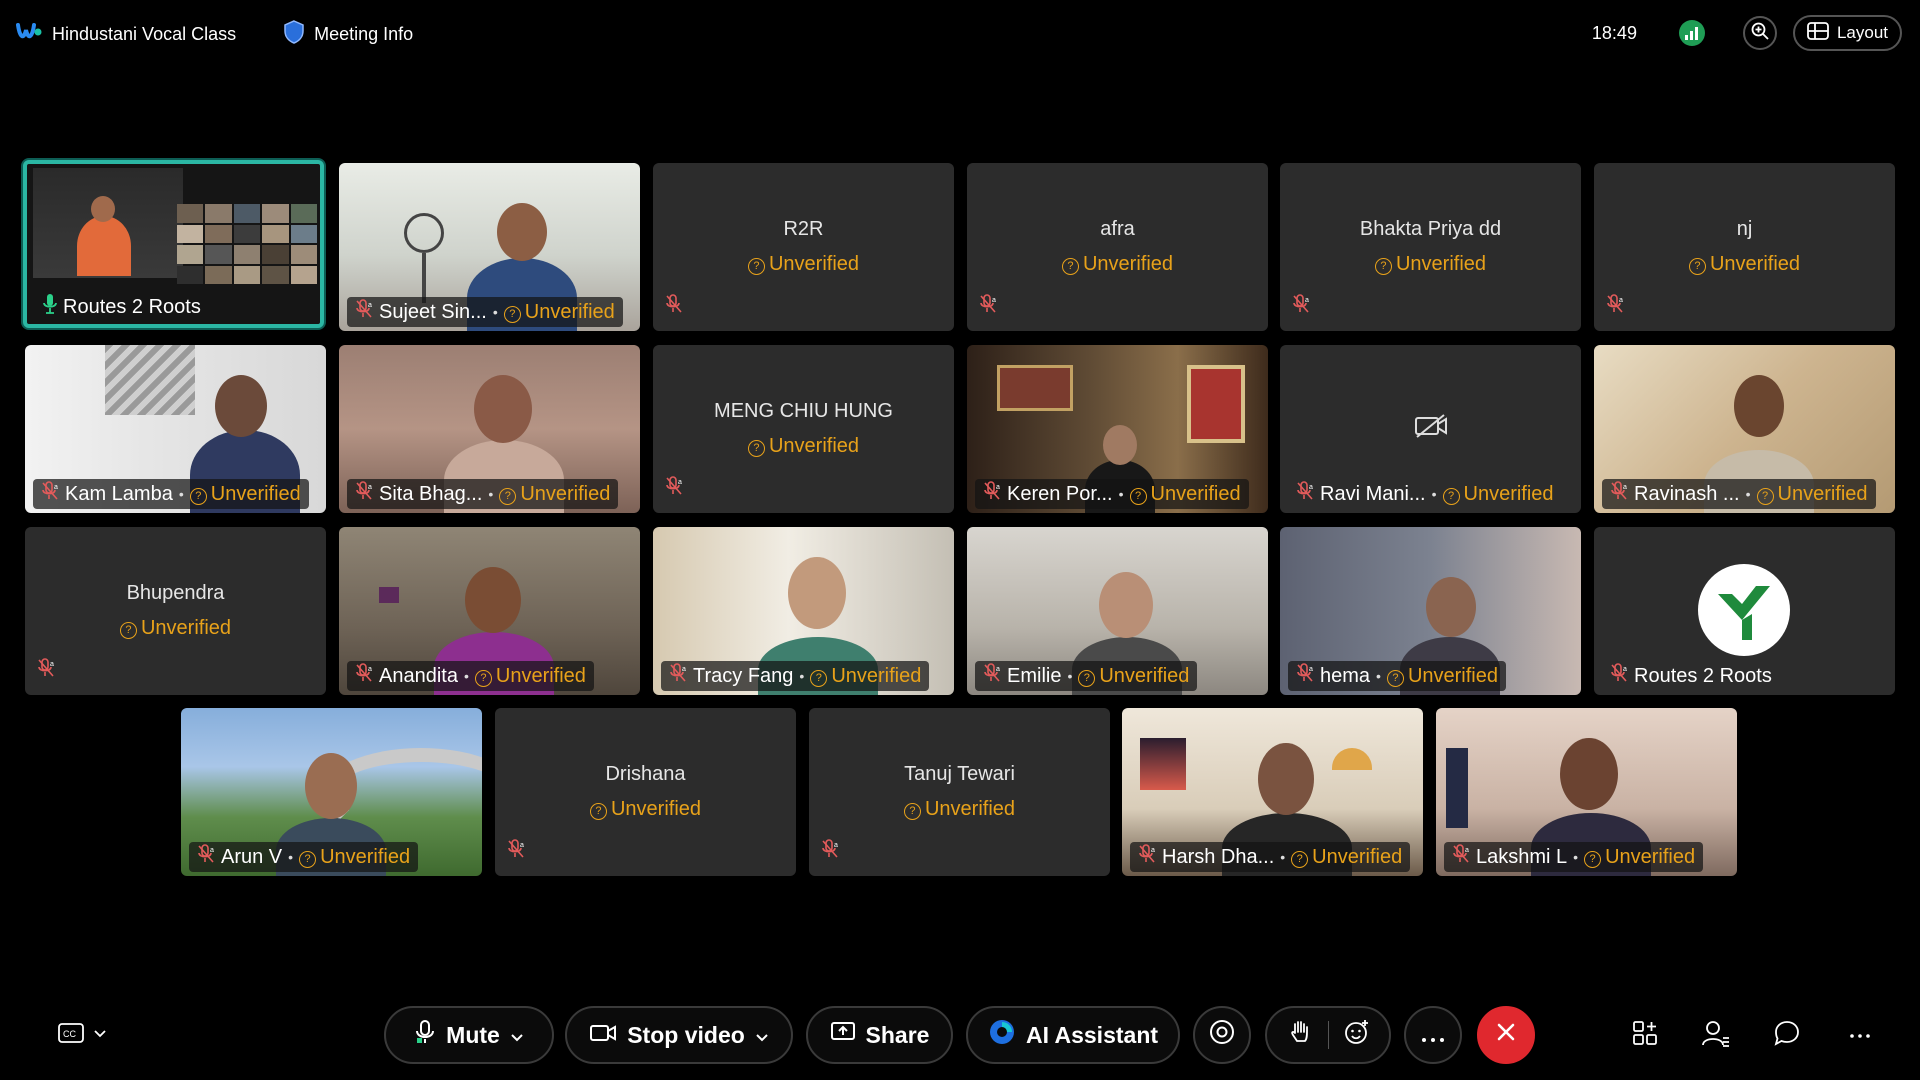 This screenshot has width=1920, height=1080. Describe the element at coordinates (294, 34) in the screenshot. I see `shield-icon` at that location.